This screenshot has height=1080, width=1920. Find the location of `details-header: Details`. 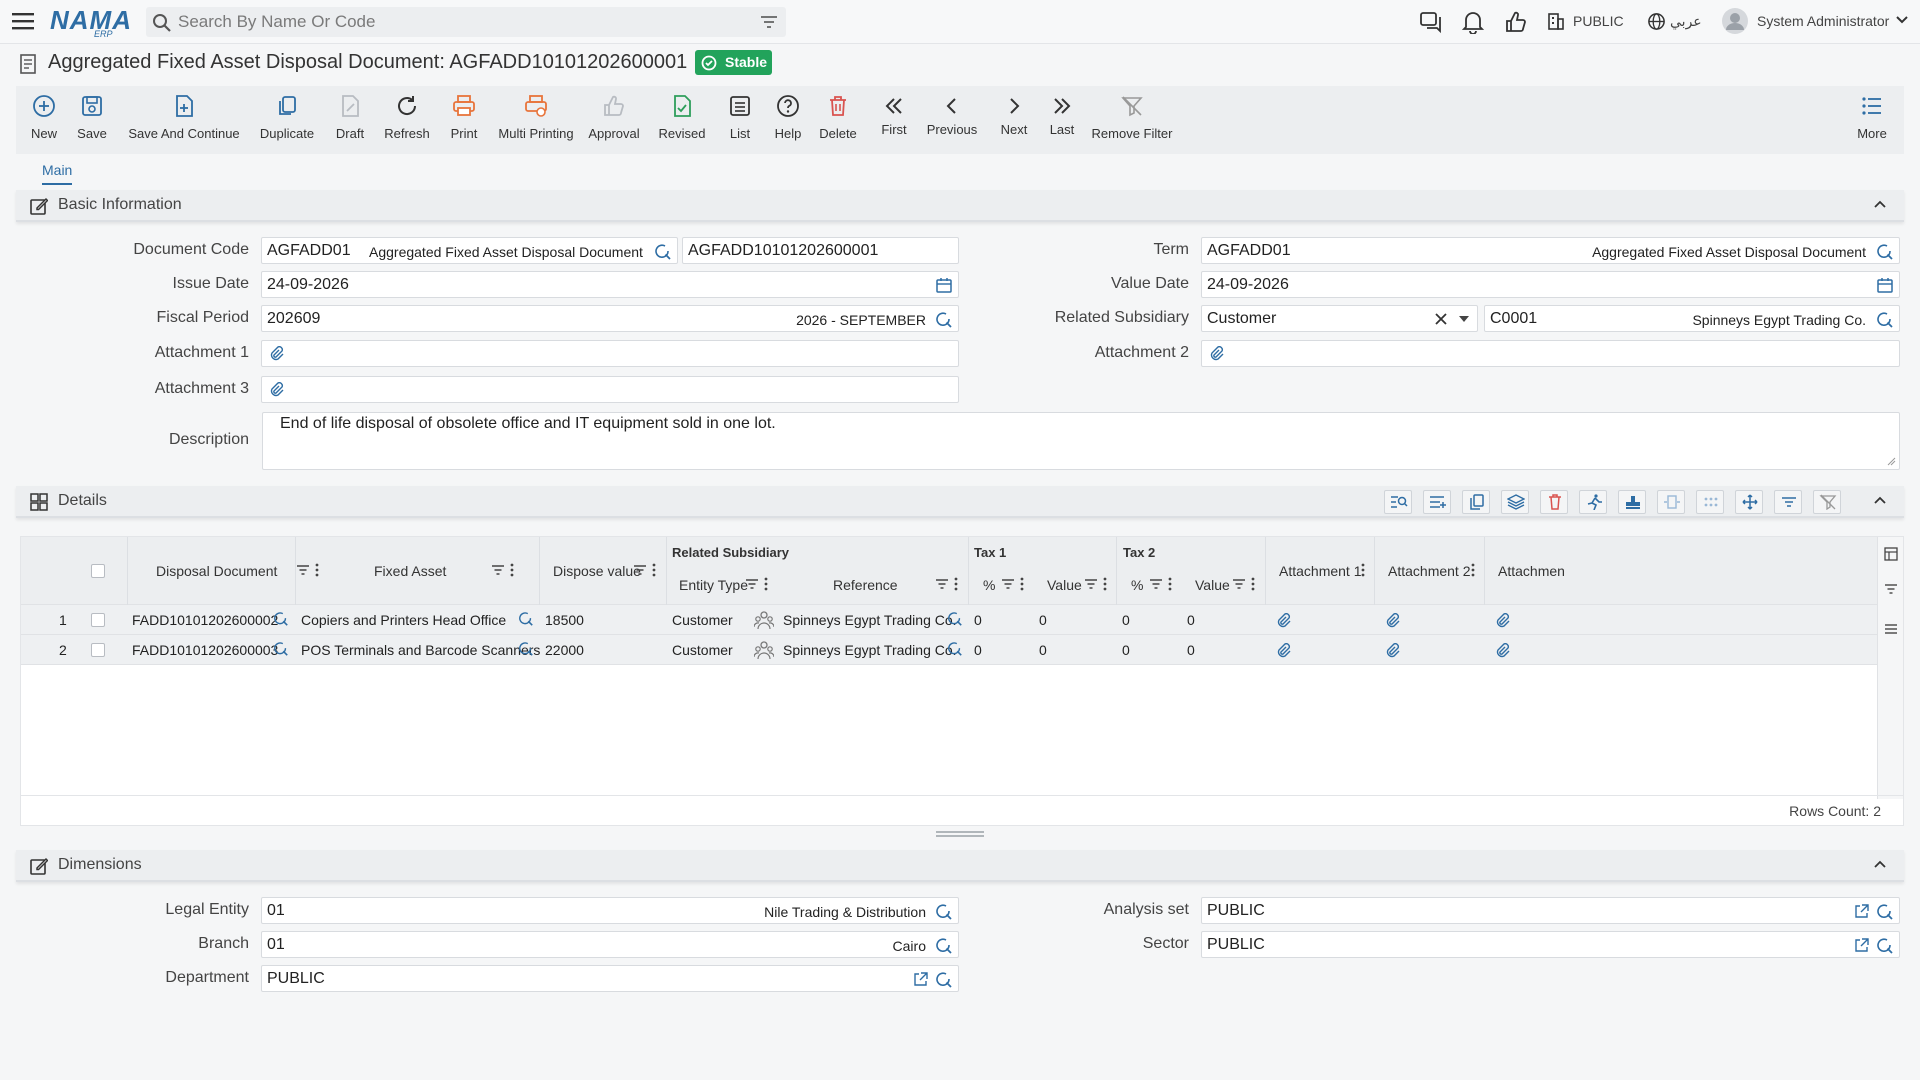

details-header: Details is located at coordinates (960, 502).